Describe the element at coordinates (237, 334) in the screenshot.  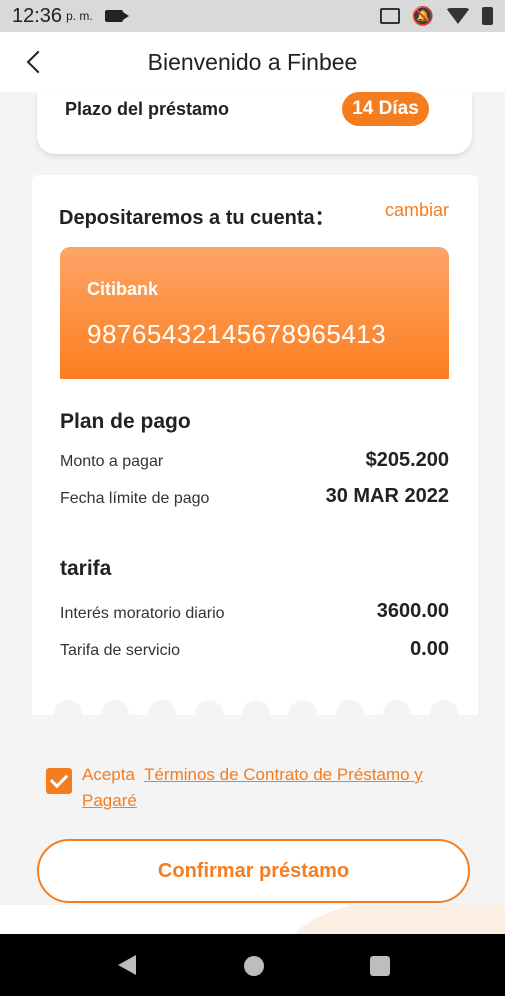
I see `account-number: 98765432145678965413` at that location.